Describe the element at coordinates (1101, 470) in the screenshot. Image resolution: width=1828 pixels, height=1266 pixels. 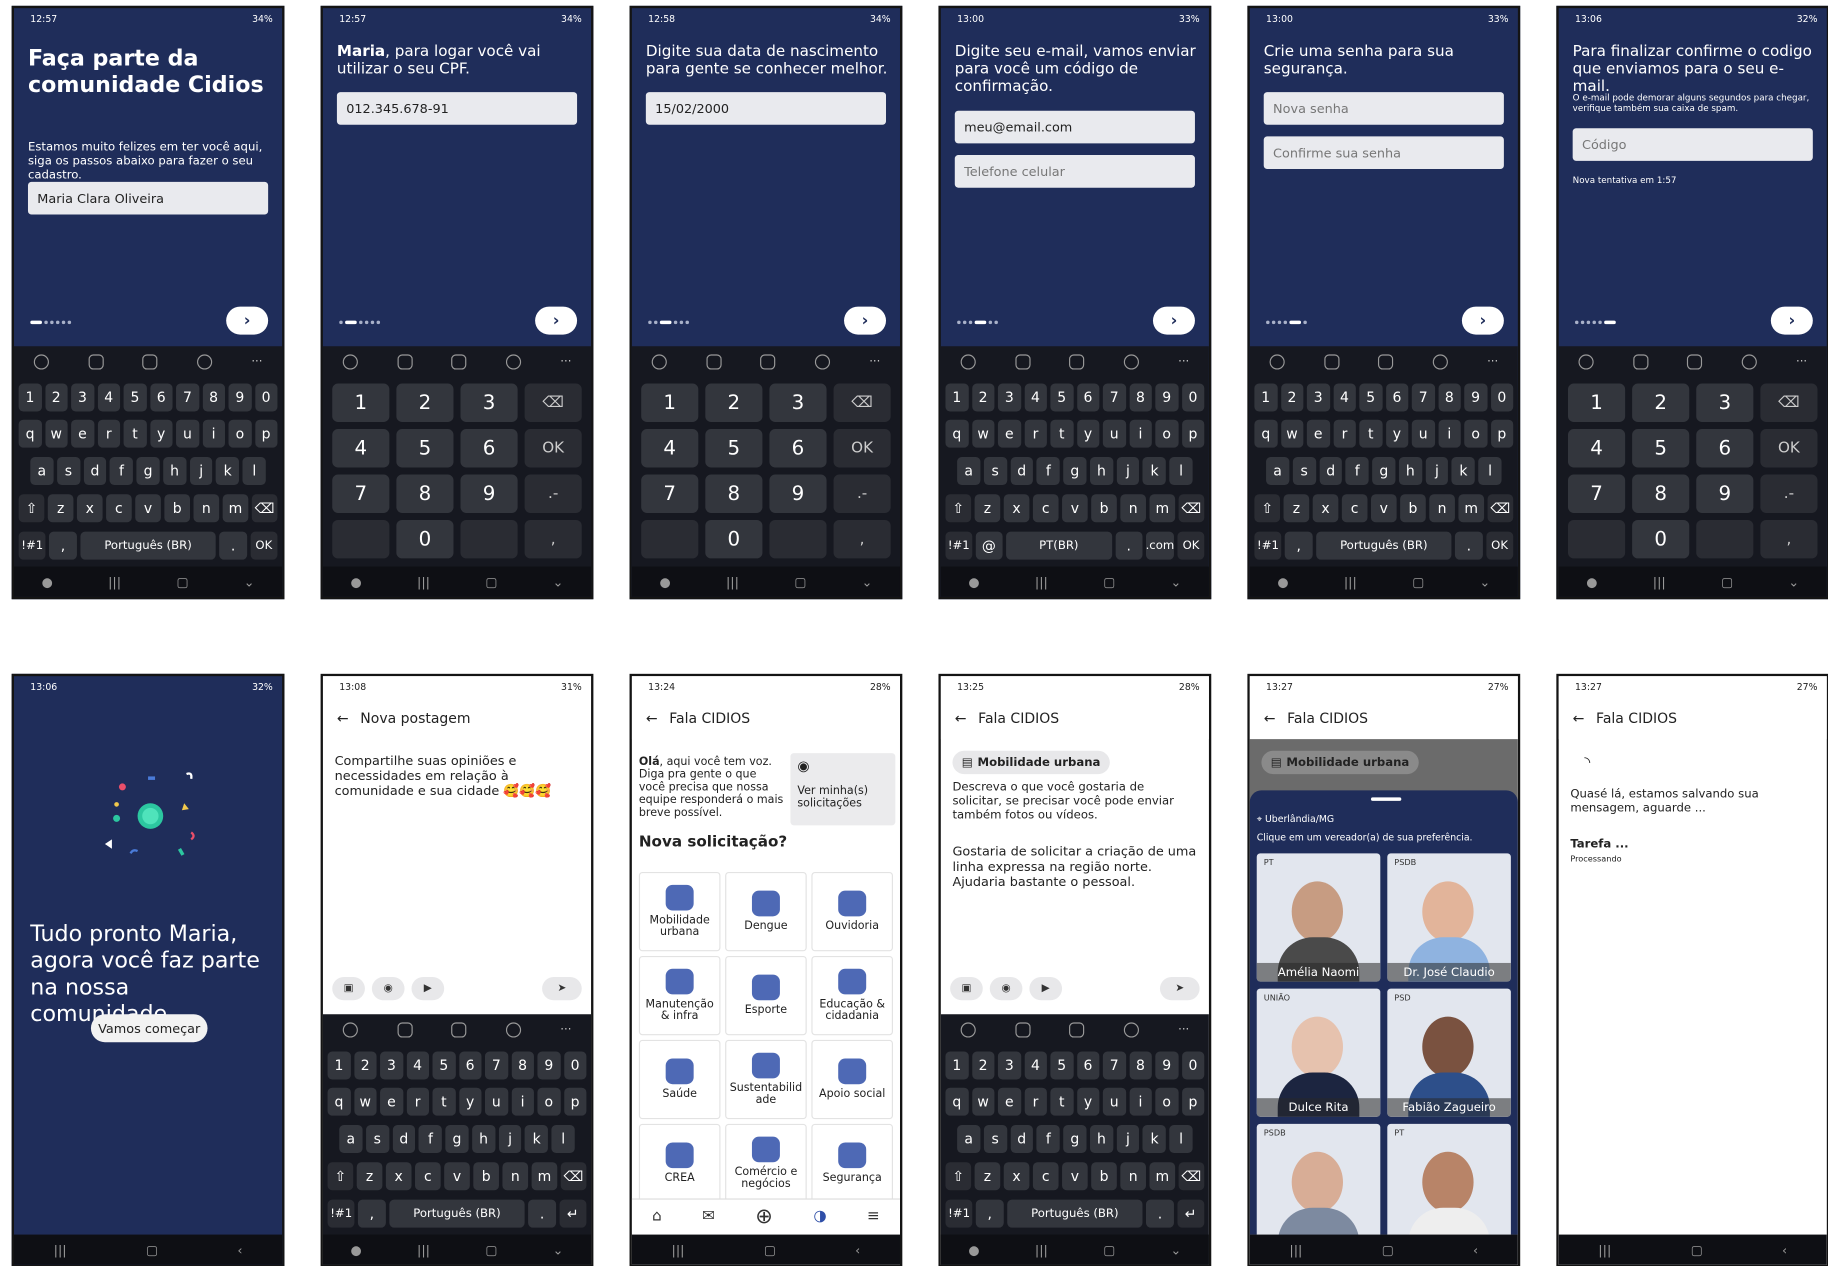
I see `key: h` at that location.